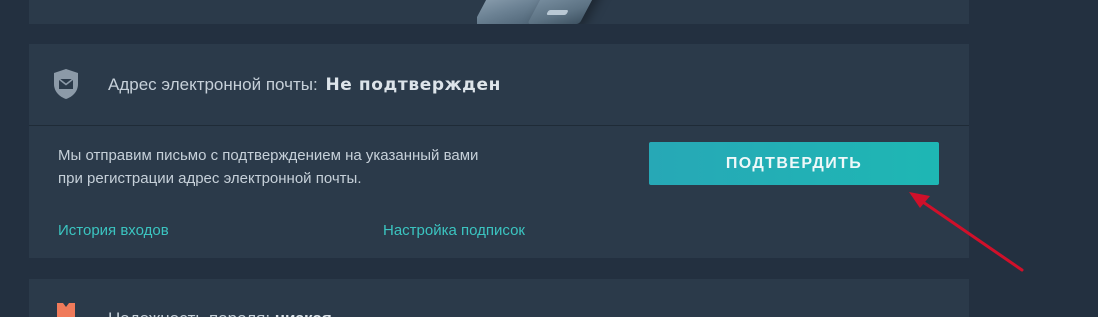 The width and height of the screenshot is (1098, 317). What do you see at coordinates (113, 230) in the screenshot?
I see `login-history-link: История входов` at bounding box center [113, 230].